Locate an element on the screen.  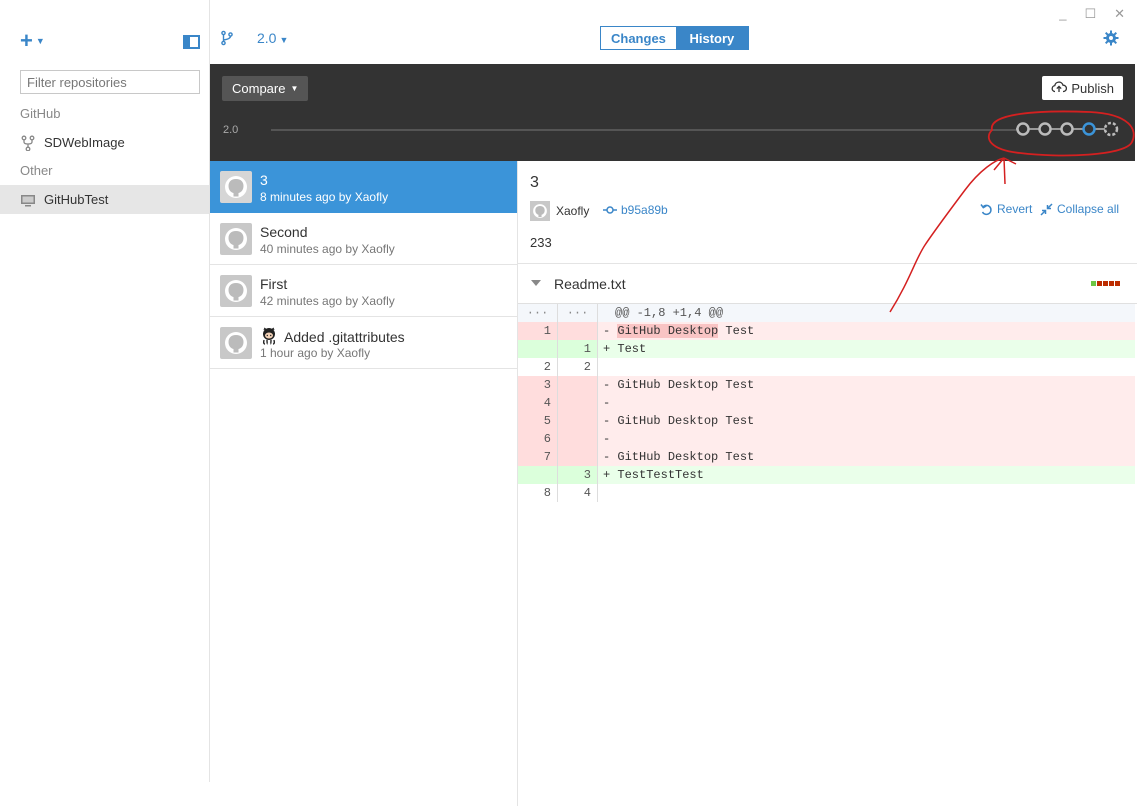
commit-sha-label: b95a89b is located at coordinates (644, 210).